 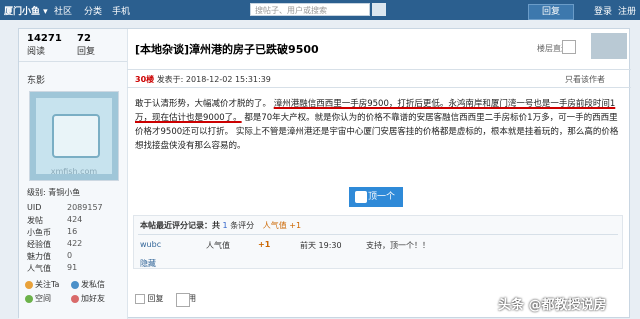 I want to click on add-friend-icon, so click(x=75, y=298).